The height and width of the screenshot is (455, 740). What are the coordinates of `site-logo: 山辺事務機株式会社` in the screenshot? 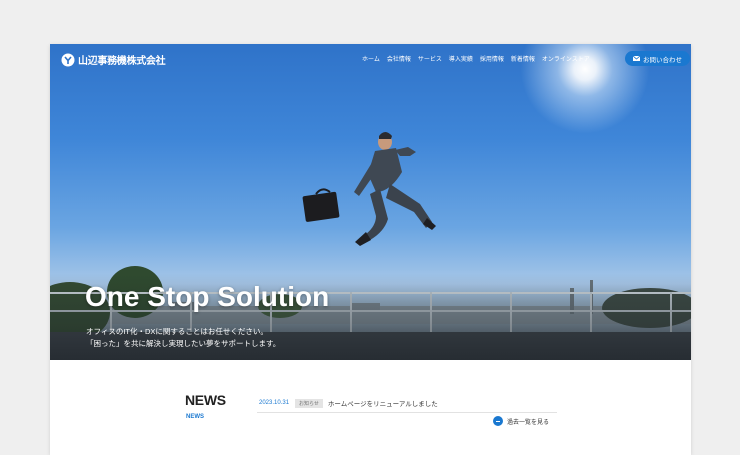 It's located at (113, 59).